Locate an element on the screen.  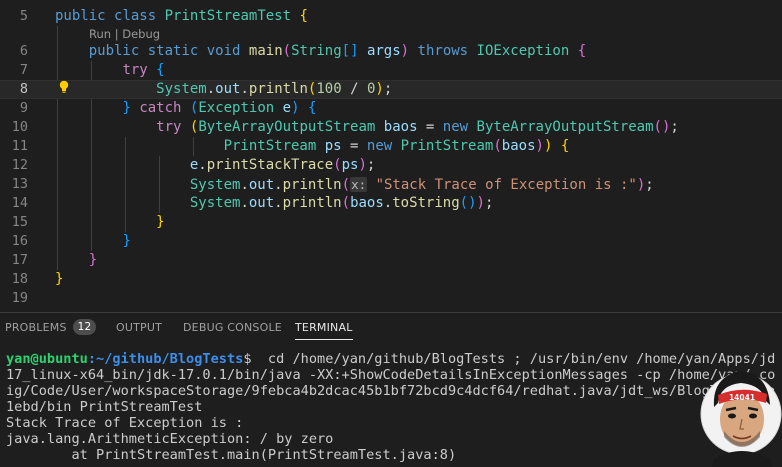
line-number: 16 is located at coordinates (19, 241).